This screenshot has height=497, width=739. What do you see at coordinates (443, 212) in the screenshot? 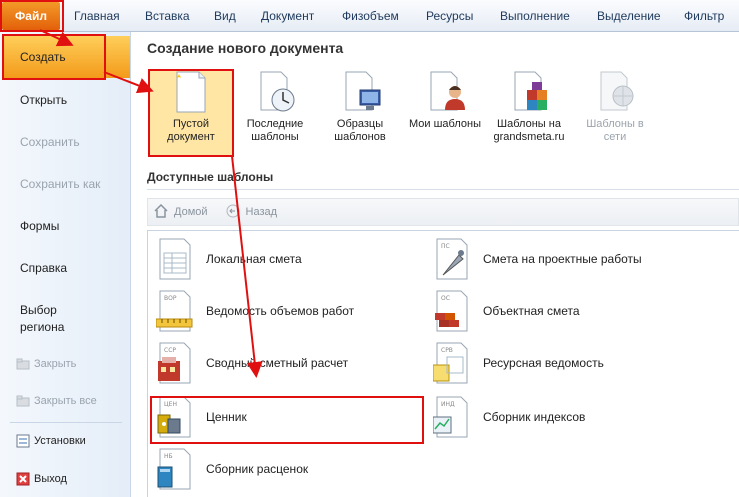
I see `template-navbar: Домой Назад` at bounding box center [443, 212].